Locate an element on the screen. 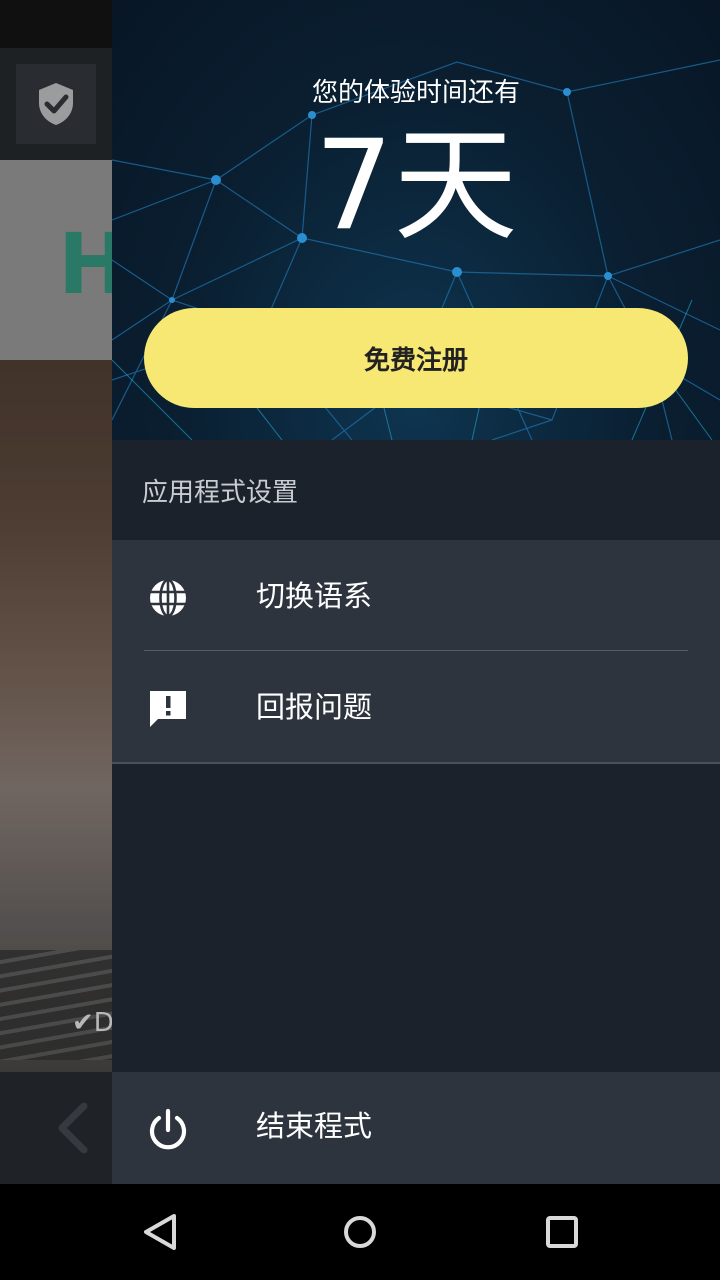  trial-days-count: 7天 is located at coordinates (416, 186).